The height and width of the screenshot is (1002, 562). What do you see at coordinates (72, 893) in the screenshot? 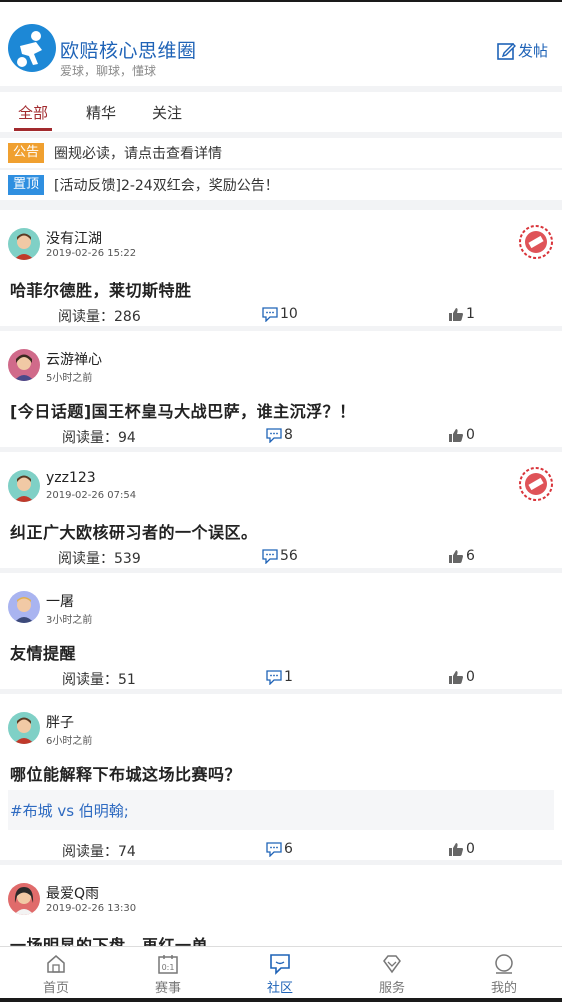
I see `post-author: 最爱Q雨` at bounding box center [72, 893].